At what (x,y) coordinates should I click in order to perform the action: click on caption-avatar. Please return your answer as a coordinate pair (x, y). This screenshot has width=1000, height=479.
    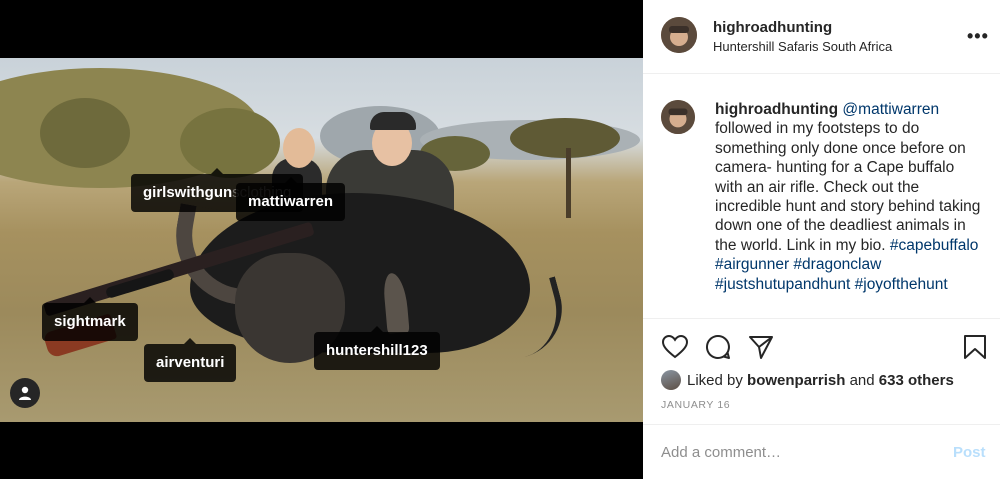
    Looking at the image, I should click on (678, 117).